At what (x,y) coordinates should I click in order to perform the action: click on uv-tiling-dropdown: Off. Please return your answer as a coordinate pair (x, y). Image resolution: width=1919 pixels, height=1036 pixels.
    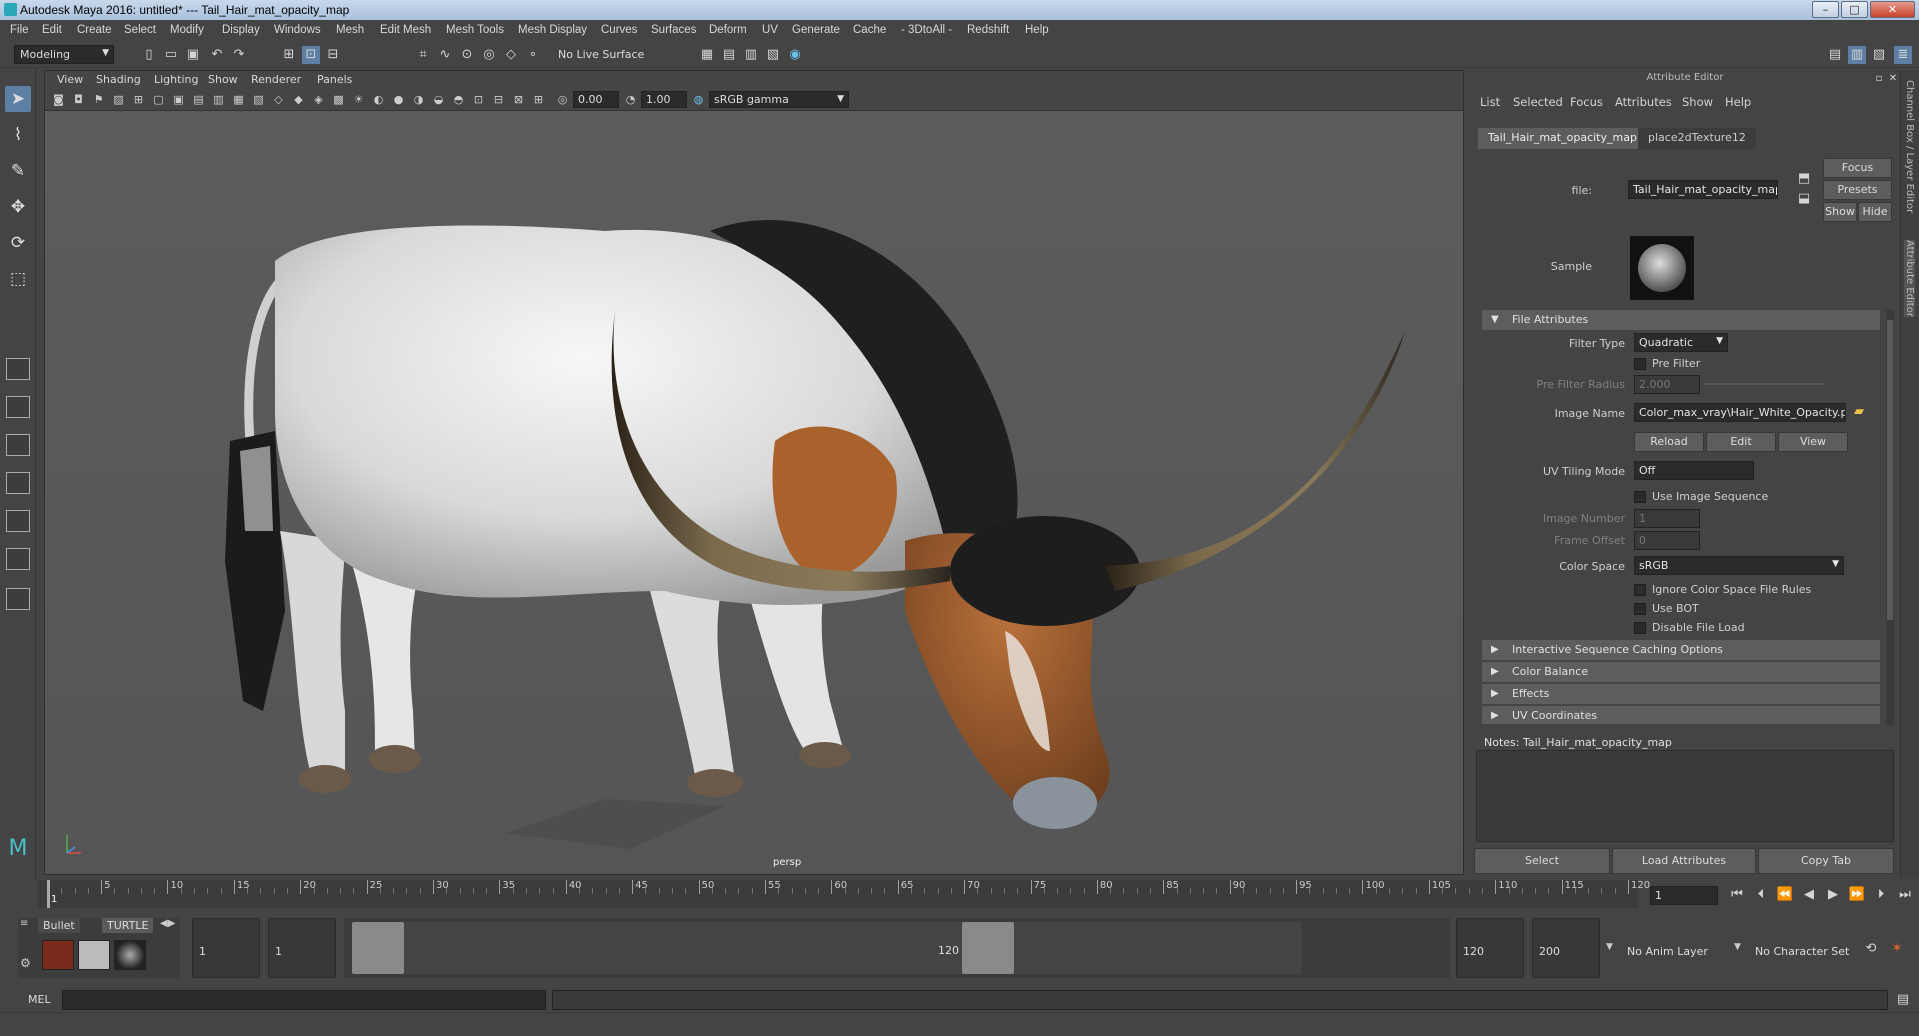
    Looking at the image, I should click on (1694, 470).